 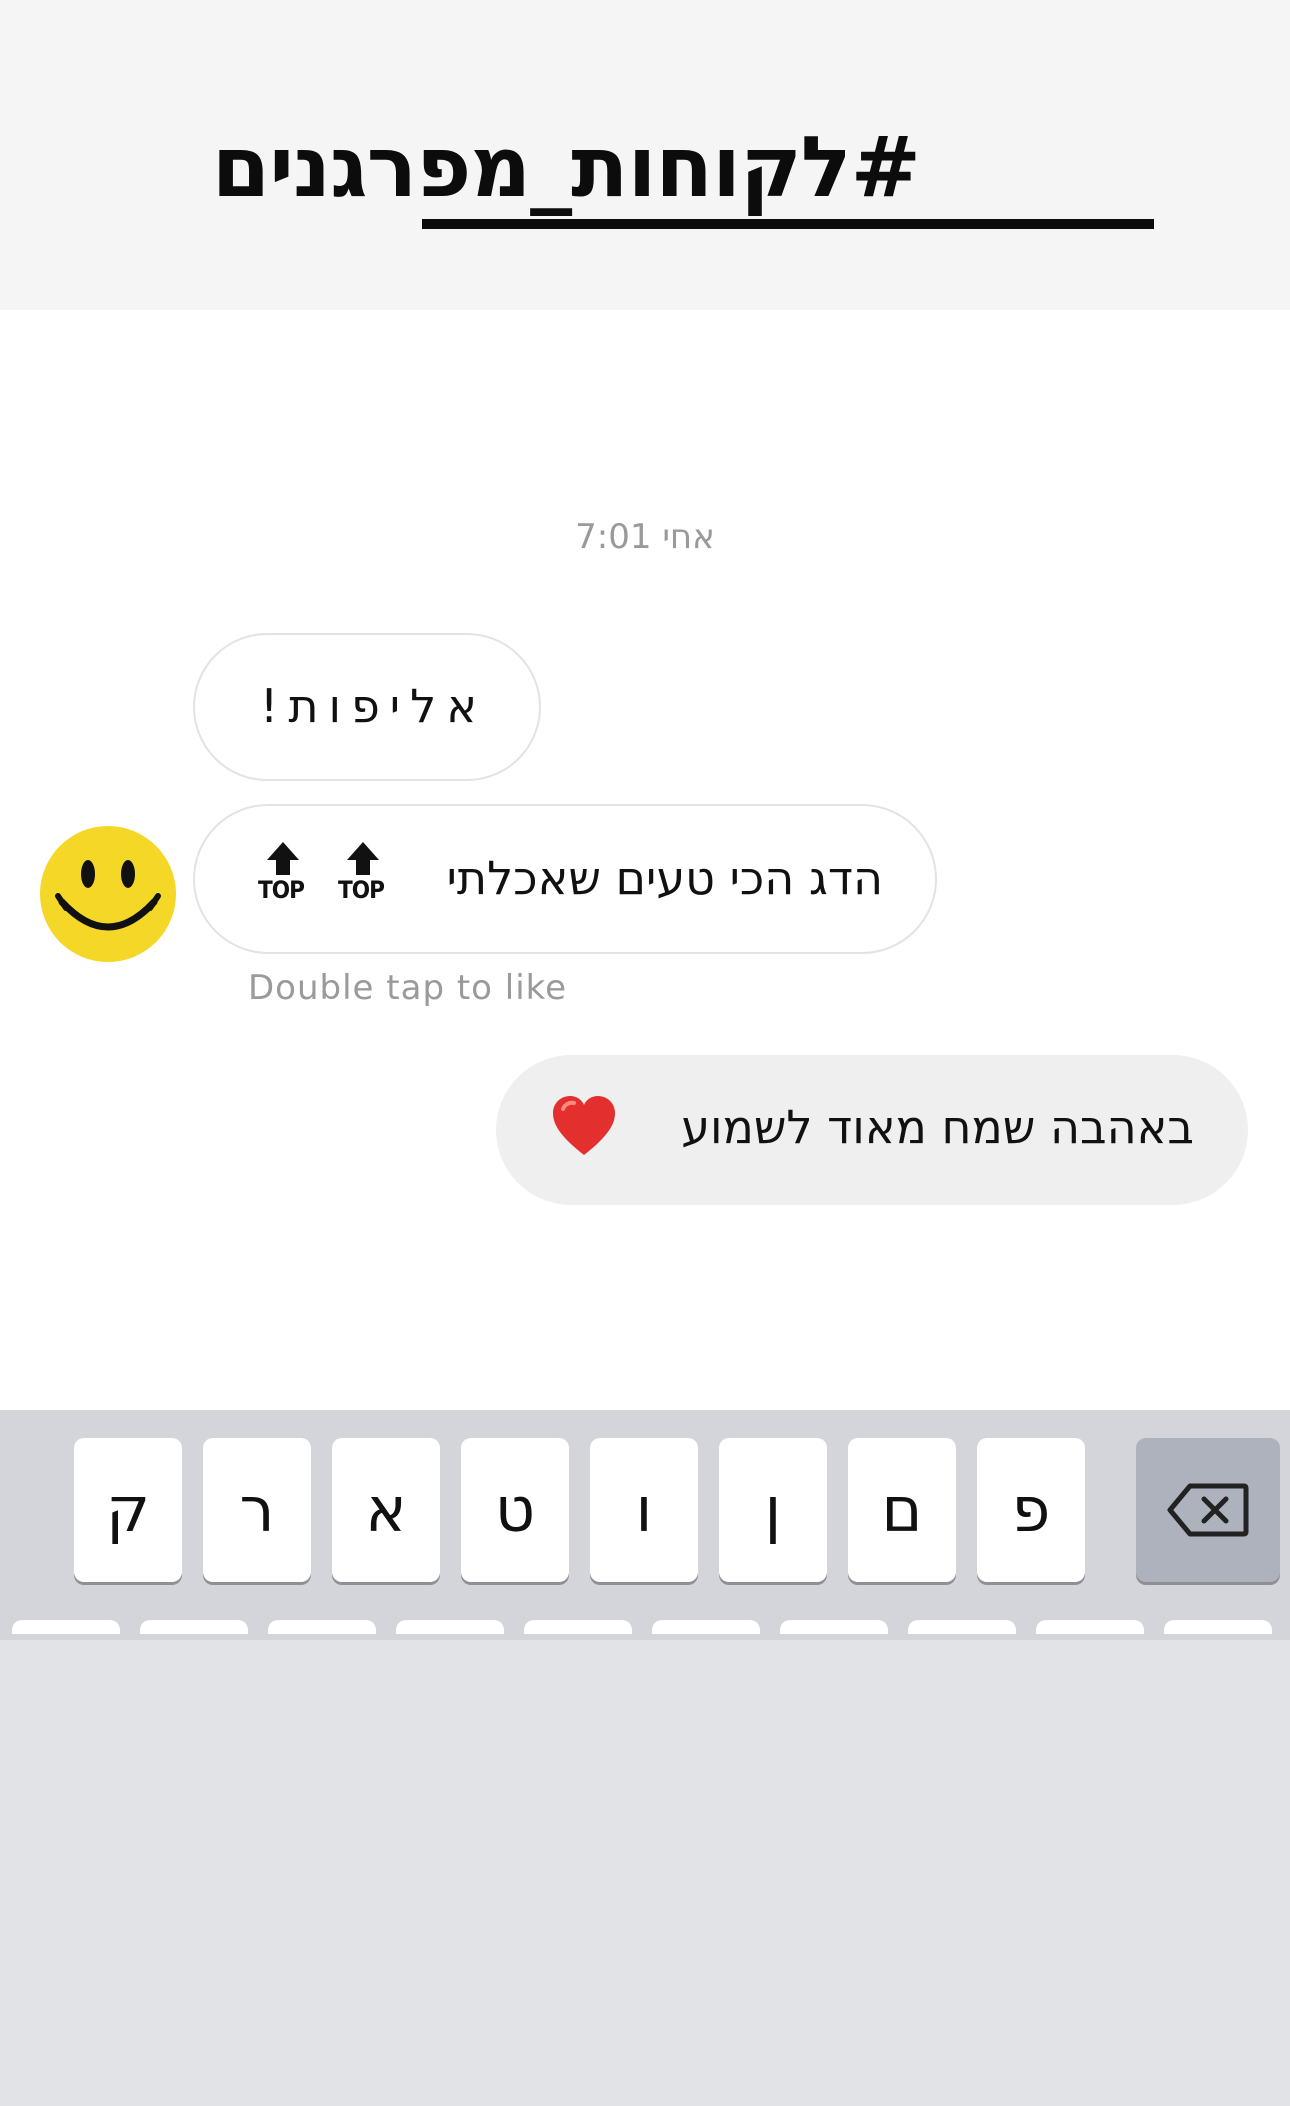 I want to click on headline-hashtag: #לקוחות_מפרגנים, so click(x=566, y=167).